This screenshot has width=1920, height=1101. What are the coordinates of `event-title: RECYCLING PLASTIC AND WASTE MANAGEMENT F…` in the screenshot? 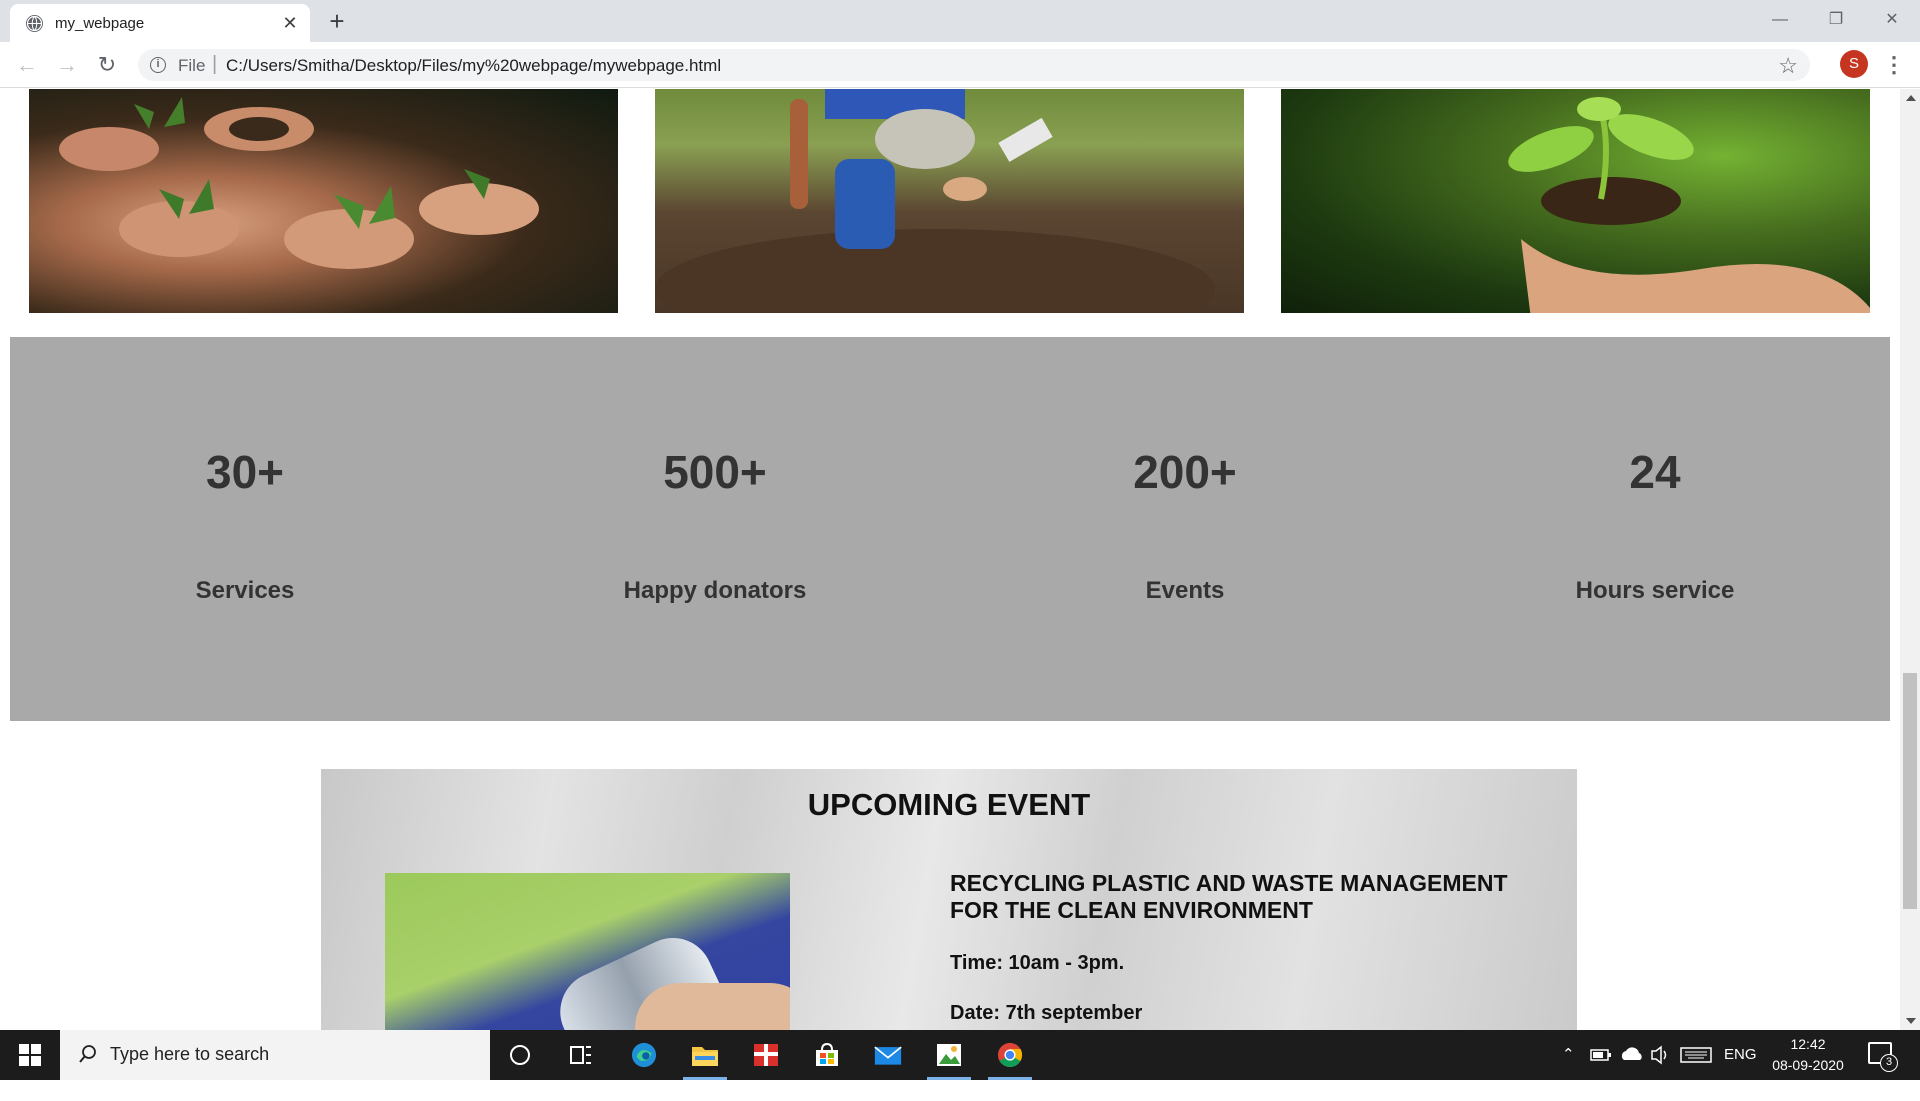 It's located at (1229, 896).